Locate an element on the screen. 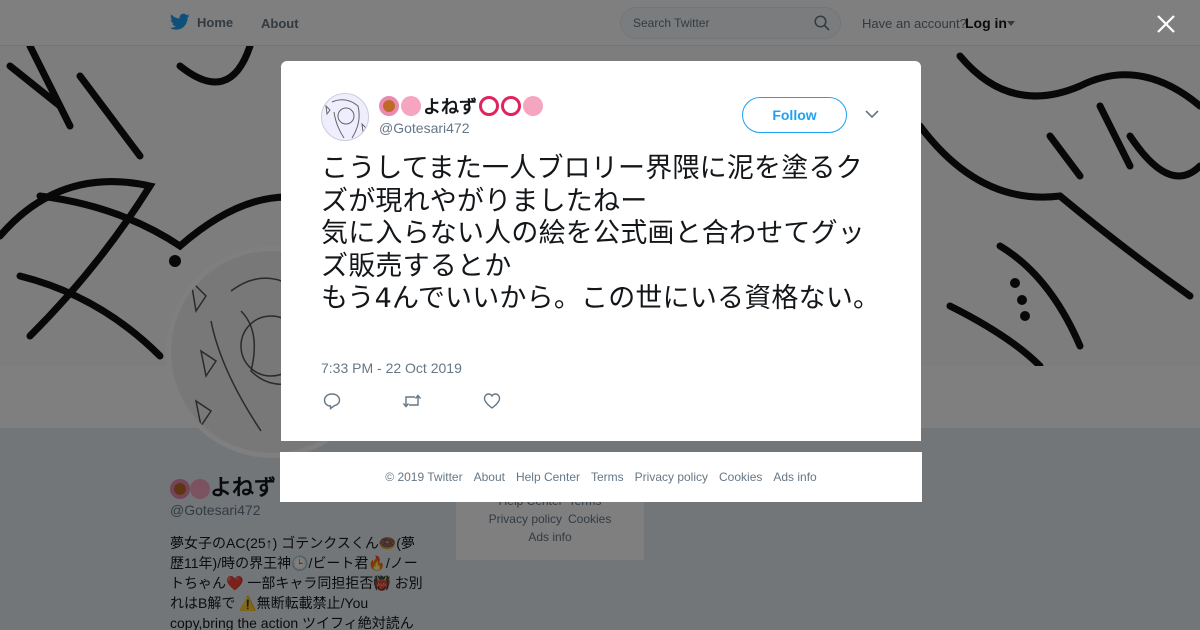 This screenshot has height=630, width=1200. tweet-author-name-text: よねず is located at coordinates (450, 107).